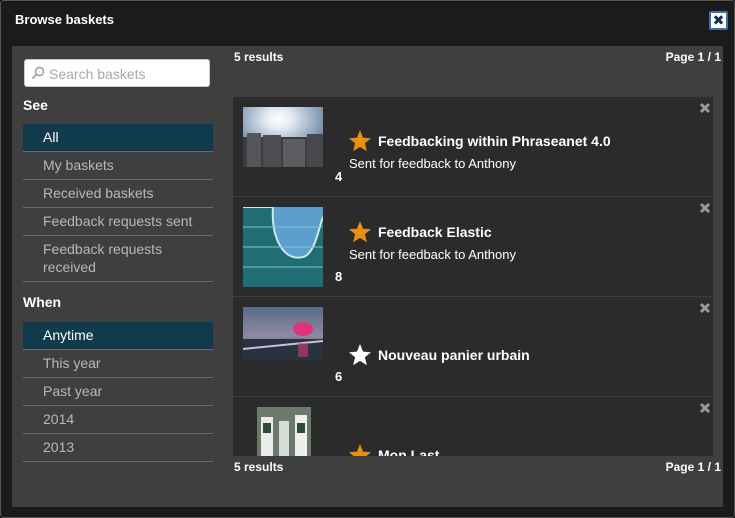 This screenshot has height=518, width=735. What do you see at coordinates (118, 259) in the screenshot?
I see `see-filter-feedback-received: Feedback requests received` at bounding box center [118, 259].